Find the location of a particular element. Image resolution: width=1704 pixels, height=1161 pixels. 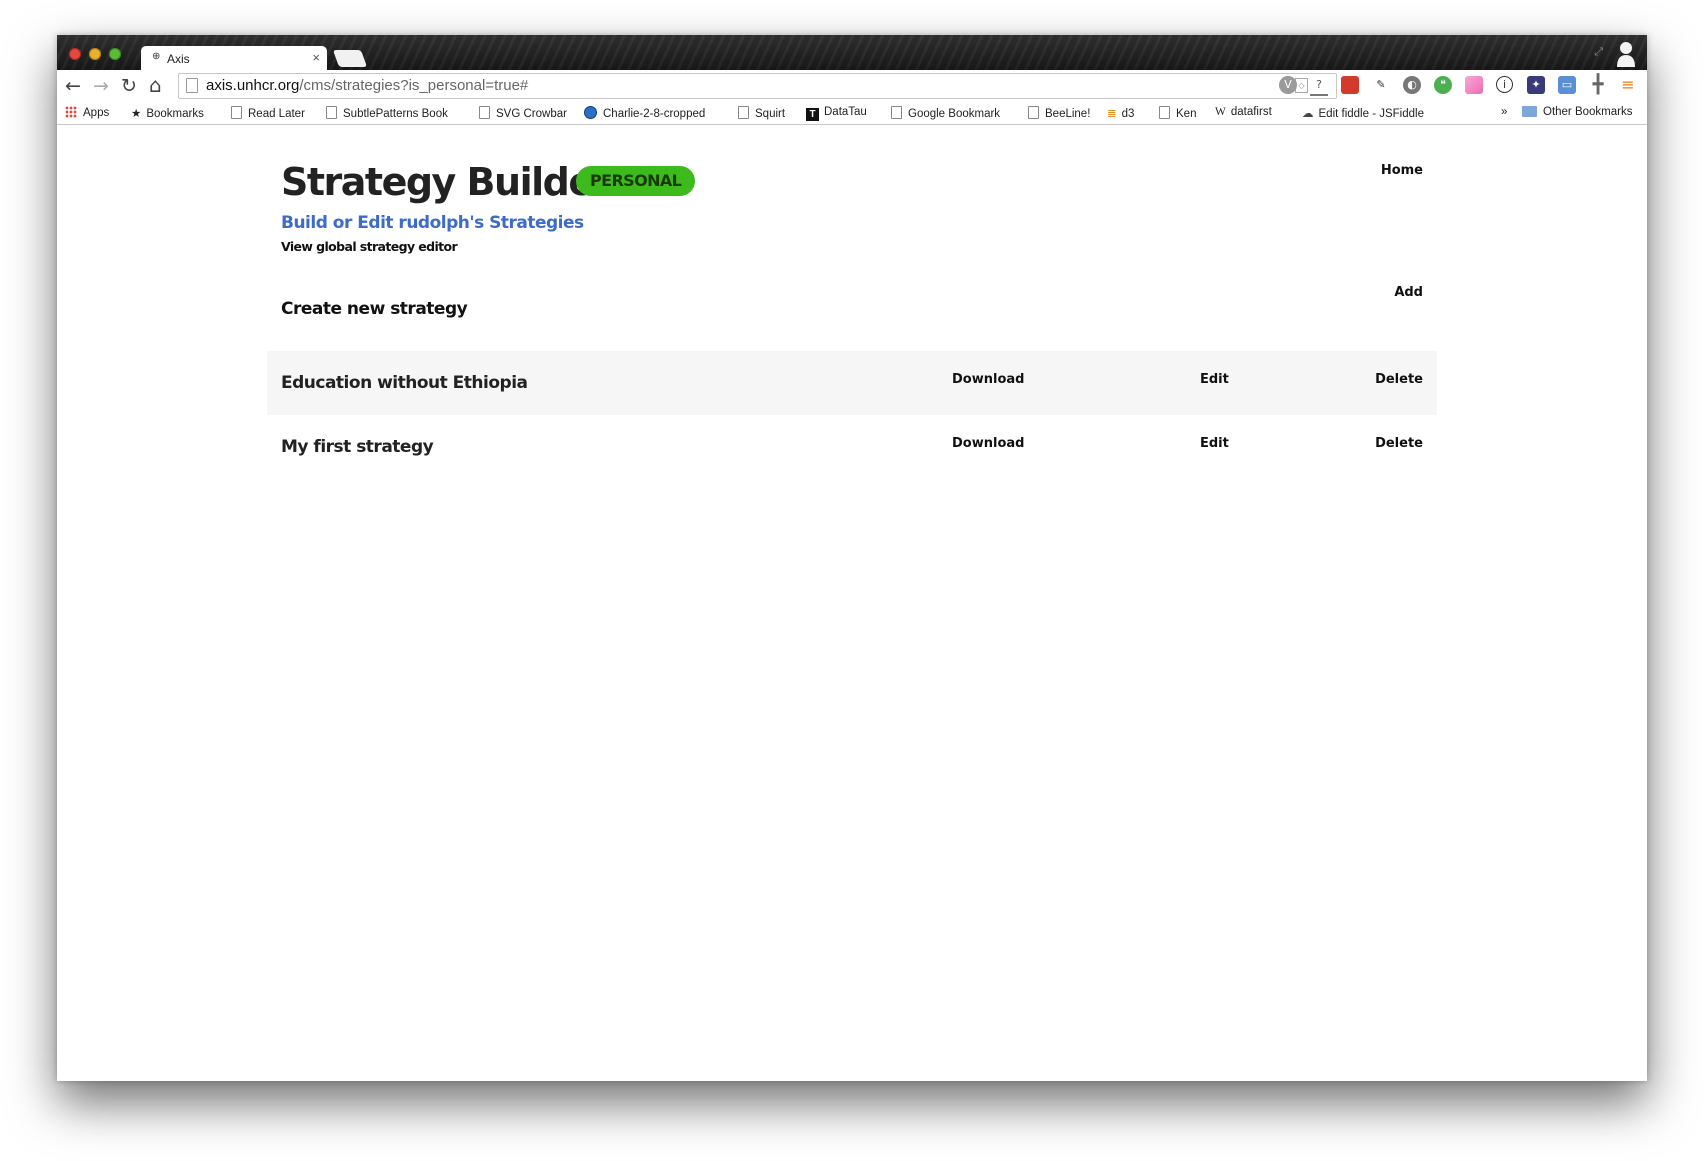

crosshair-icon: ╋ is located at coordinates (1598, 85).